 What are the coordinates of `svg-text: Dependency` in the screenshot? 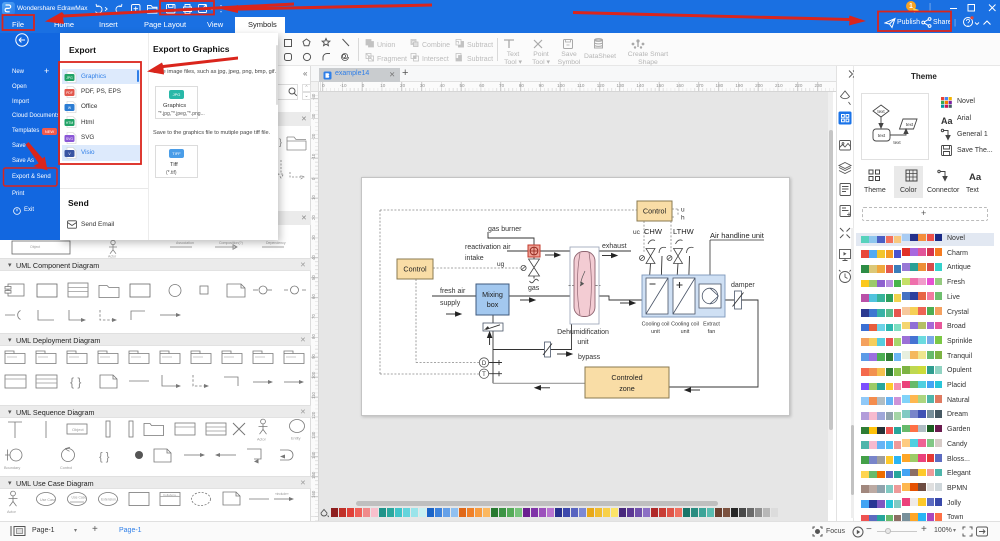 It's located at (276, 243).